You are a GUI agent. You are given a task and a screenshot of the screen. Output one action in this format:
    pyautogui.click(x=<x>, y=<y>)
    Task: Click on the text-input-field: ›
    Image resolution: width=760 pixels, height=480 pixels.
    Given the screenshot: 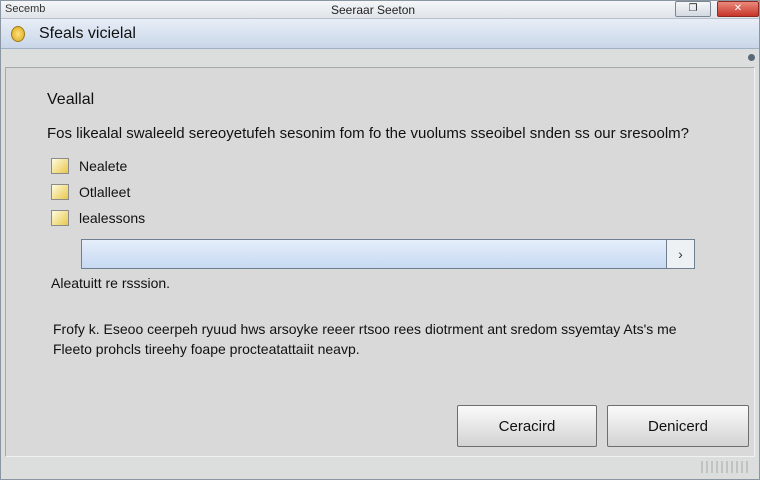 What is the action you would take?
    pyautogui.click(x=388, y=254)
    